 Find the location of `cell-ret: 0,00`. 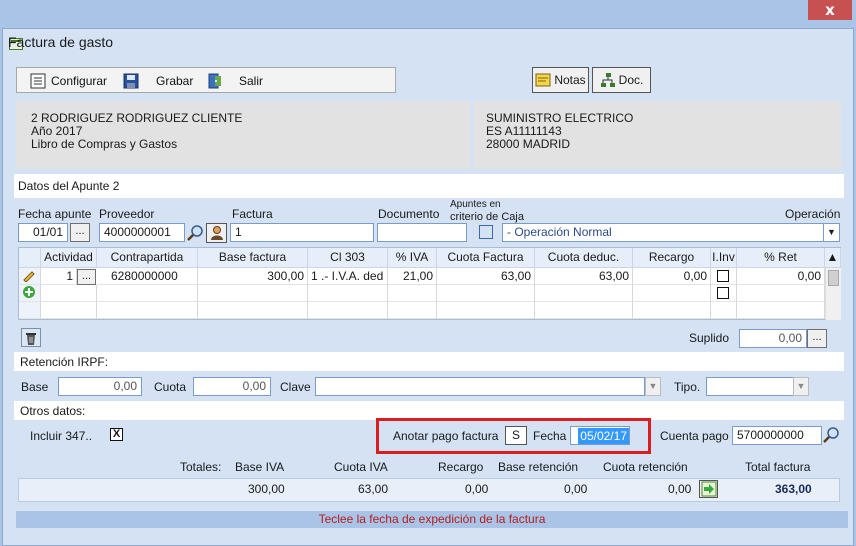

cell-ret: 0,00 is located at coordinates (781, 276).